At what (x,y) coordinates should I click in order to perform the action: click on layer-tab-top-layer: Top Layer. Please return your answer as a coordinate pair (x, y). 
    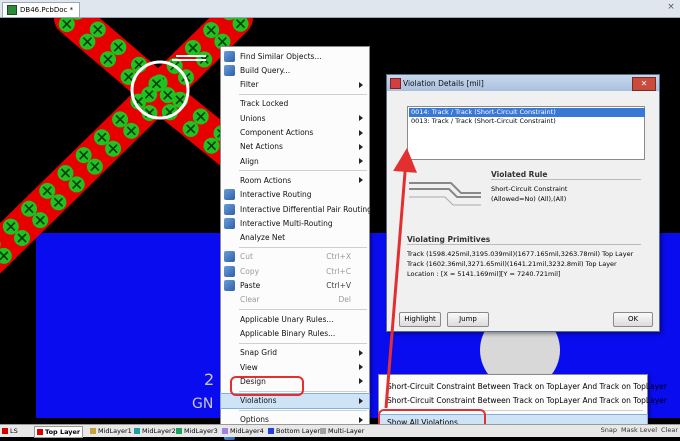
    Looking at the image, I should click on (59, 432).